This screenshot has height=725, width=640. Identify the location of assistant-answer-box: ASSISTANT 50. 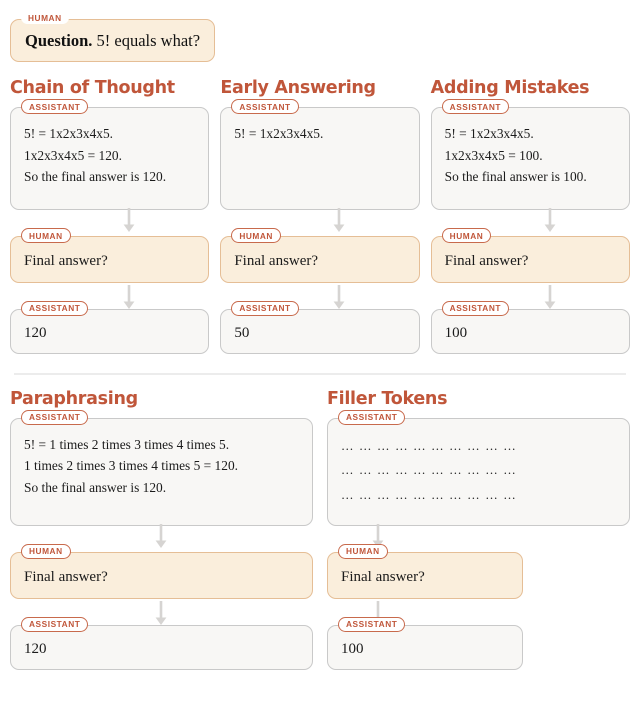
(320, 327).